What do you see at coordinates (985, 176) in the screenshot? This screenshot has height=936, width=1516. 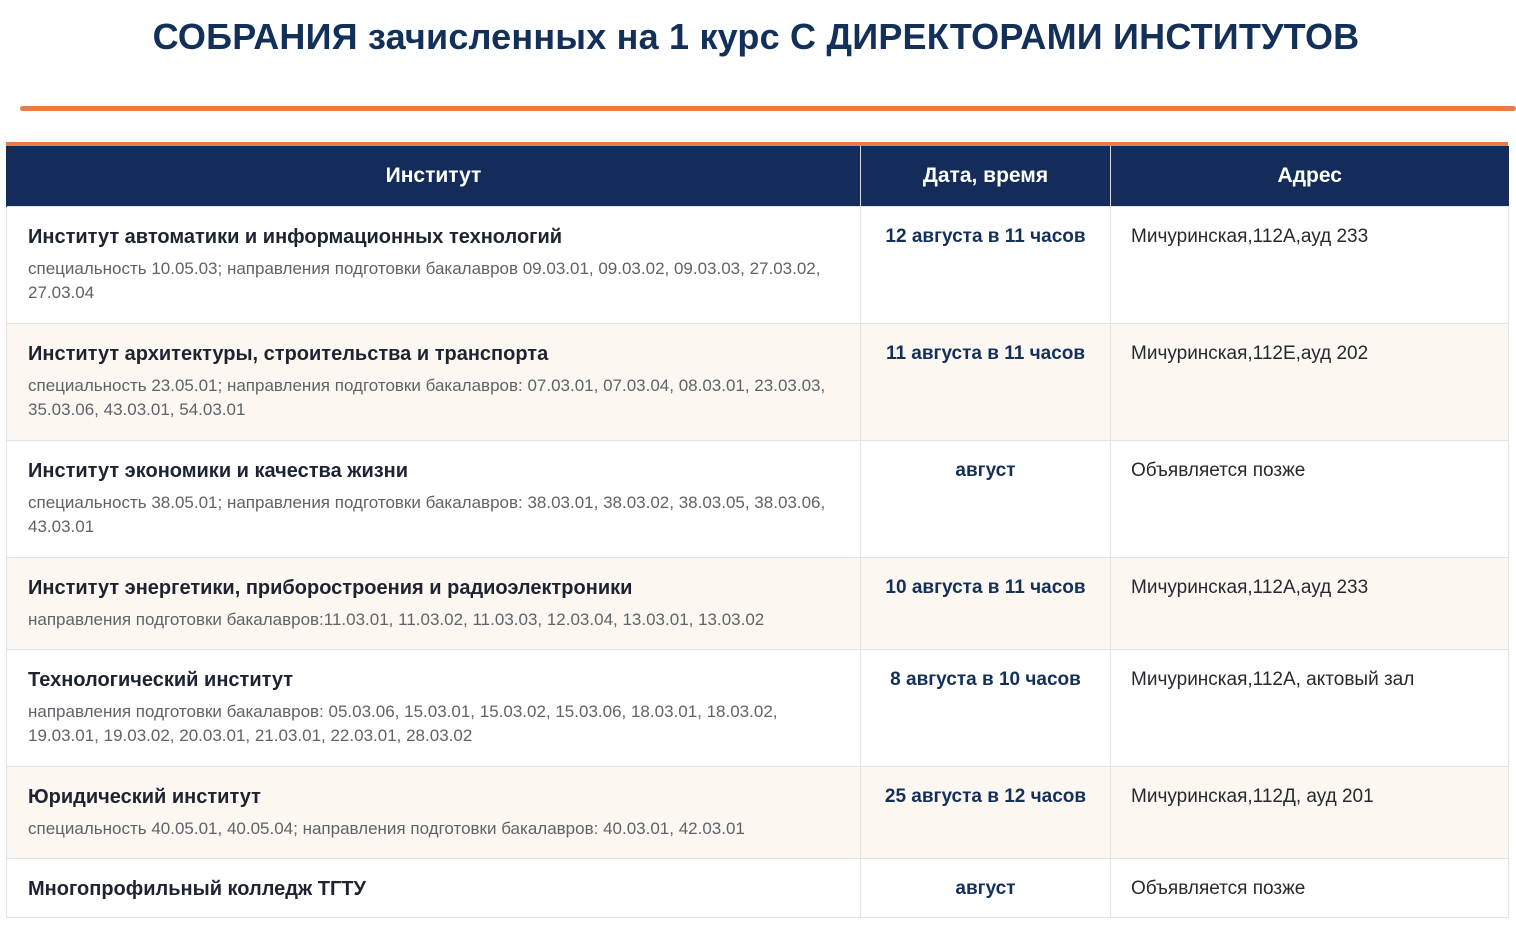 I see `column-header-datetime: Дата, время` at bounding box center [985, 176].